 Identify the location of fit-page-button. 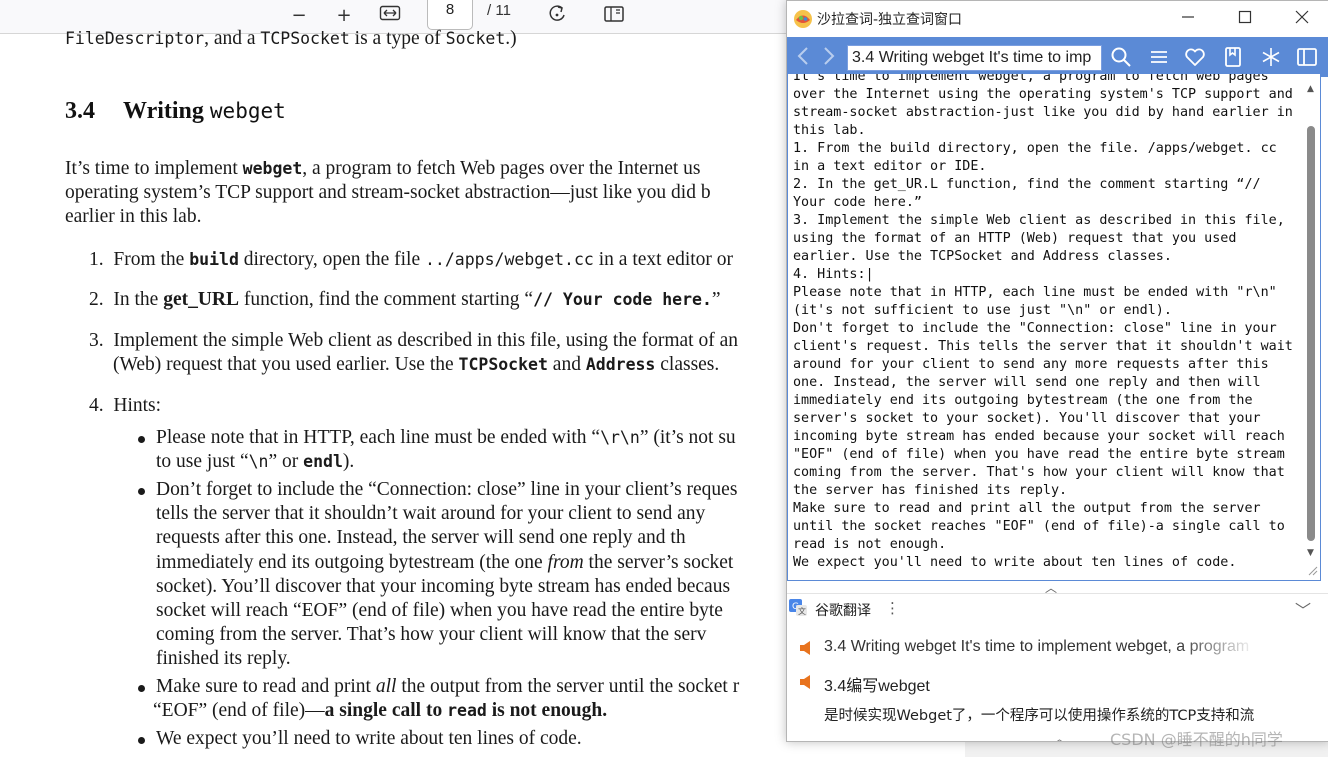
(390, 16).